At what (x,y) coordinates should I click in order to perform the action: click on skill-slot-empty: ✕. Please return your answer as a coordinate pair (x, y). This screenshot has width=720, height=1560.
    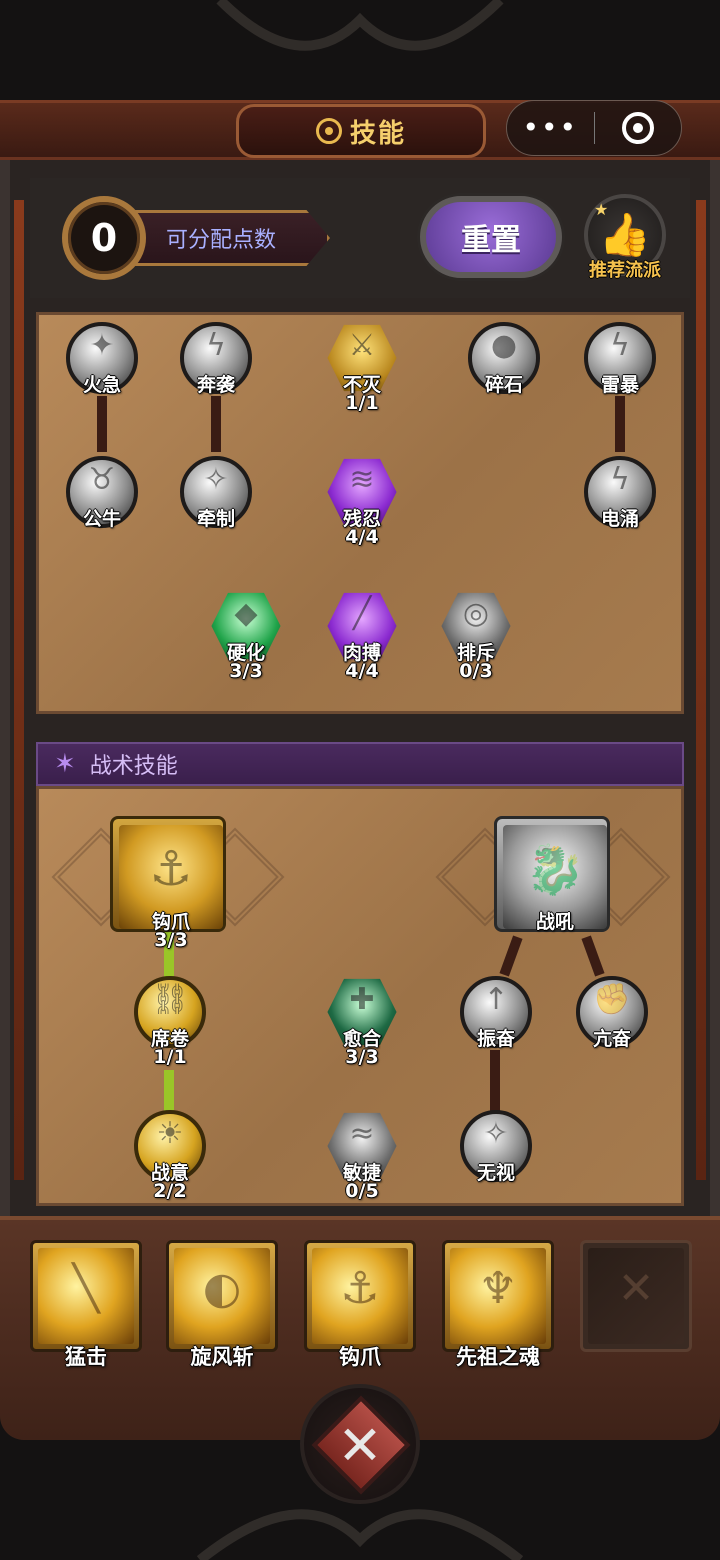
    Looking at the image, I should click on (636, 1296).